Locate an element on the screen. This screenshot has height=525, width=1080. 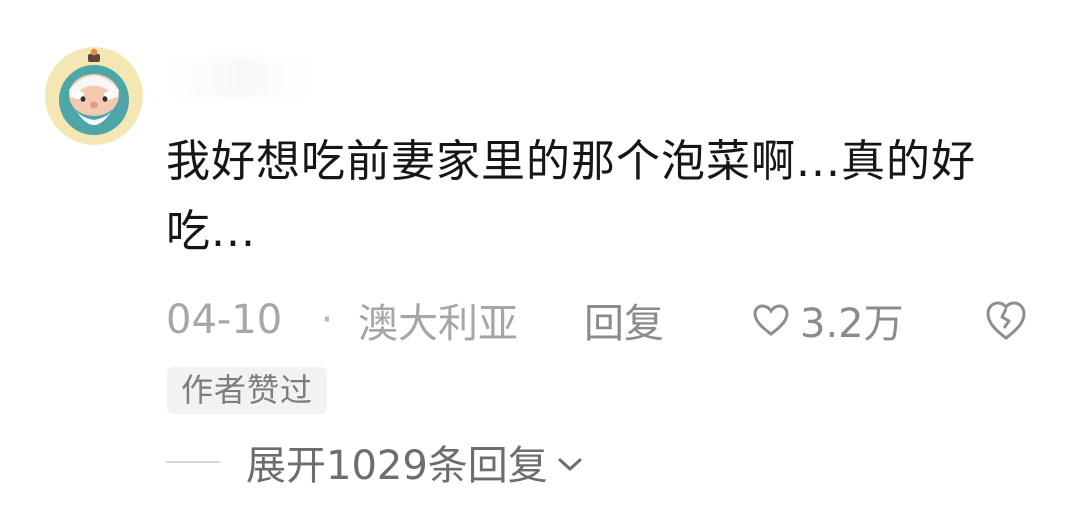
avatar is located at coordinates (94, 96).